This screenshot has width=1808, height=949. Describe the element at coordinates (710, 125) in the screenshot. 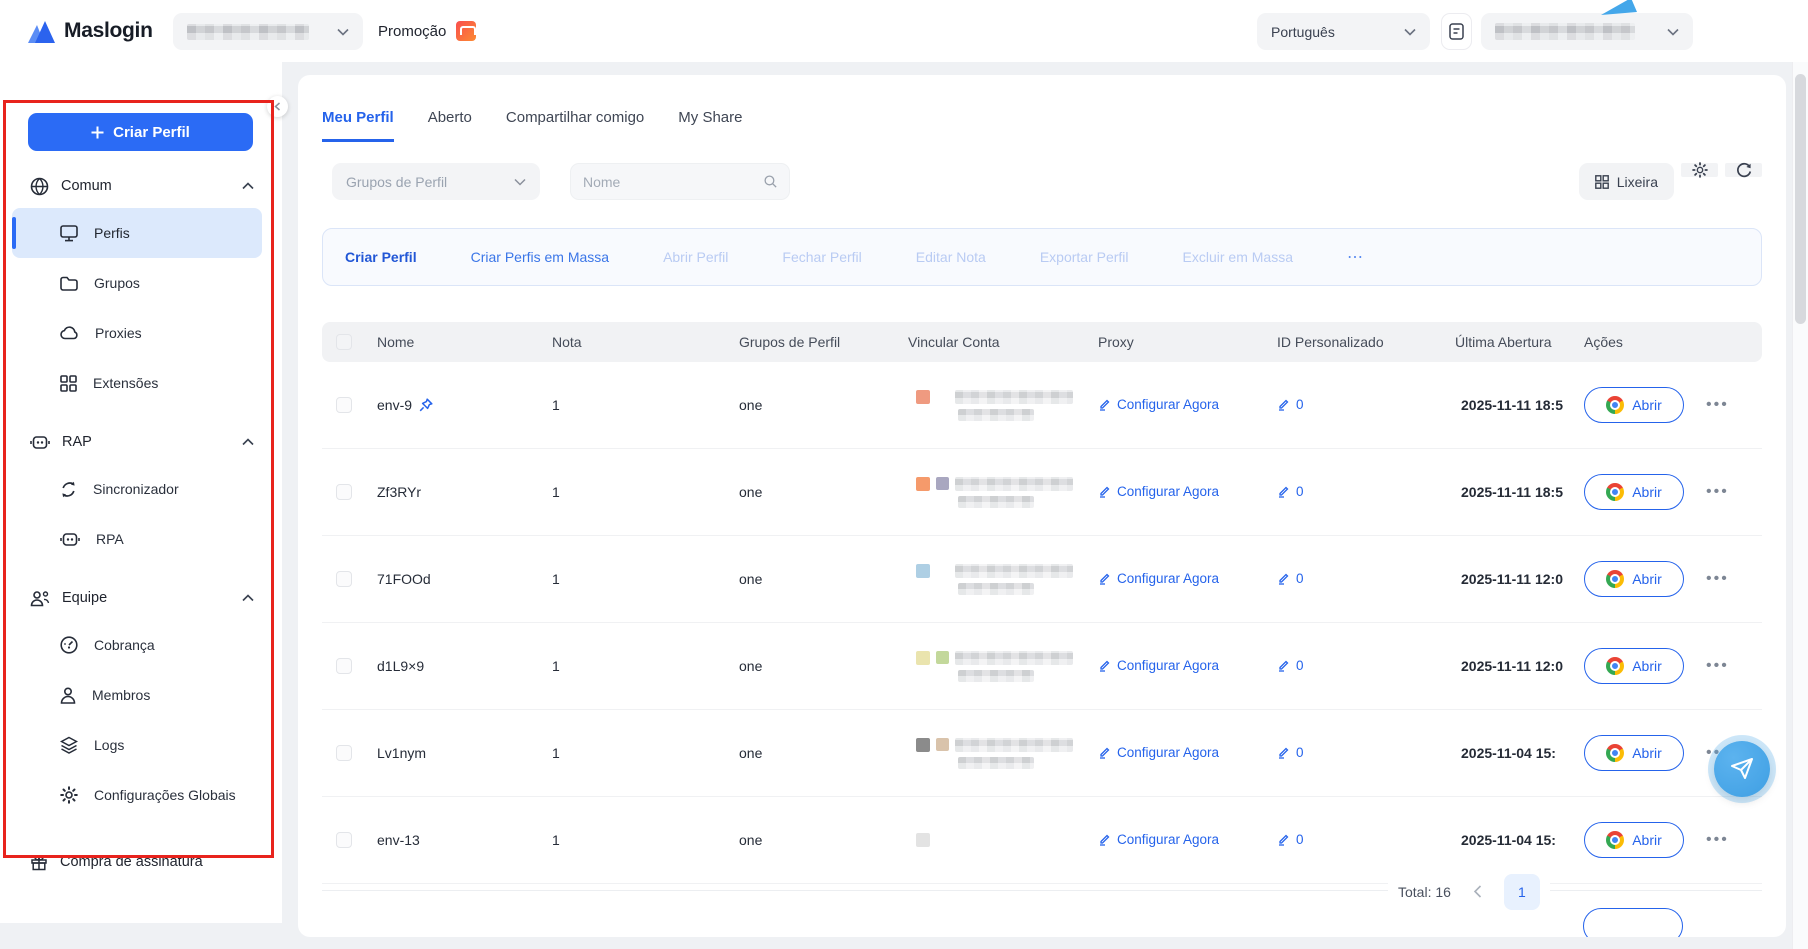

I see `tab-my-share: My Share` at that location.